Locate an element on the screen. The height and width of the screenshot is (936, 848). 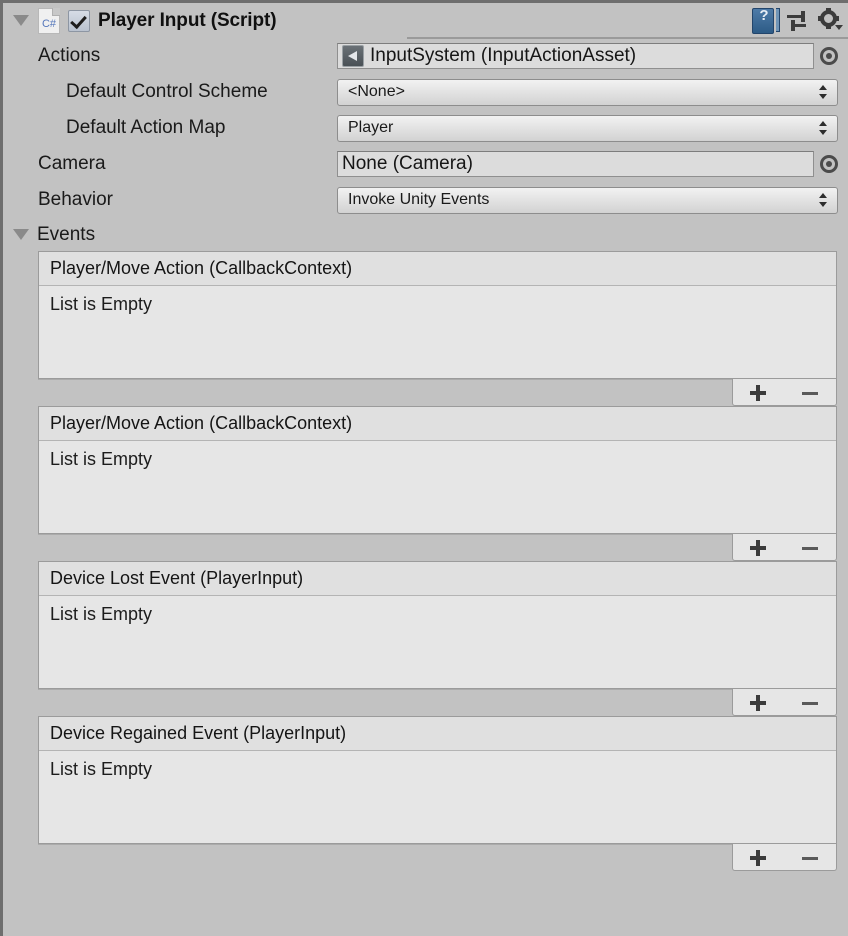
row-actions: Actions InputSystem (InputActionAsset) is located at coordinates (425, 56).